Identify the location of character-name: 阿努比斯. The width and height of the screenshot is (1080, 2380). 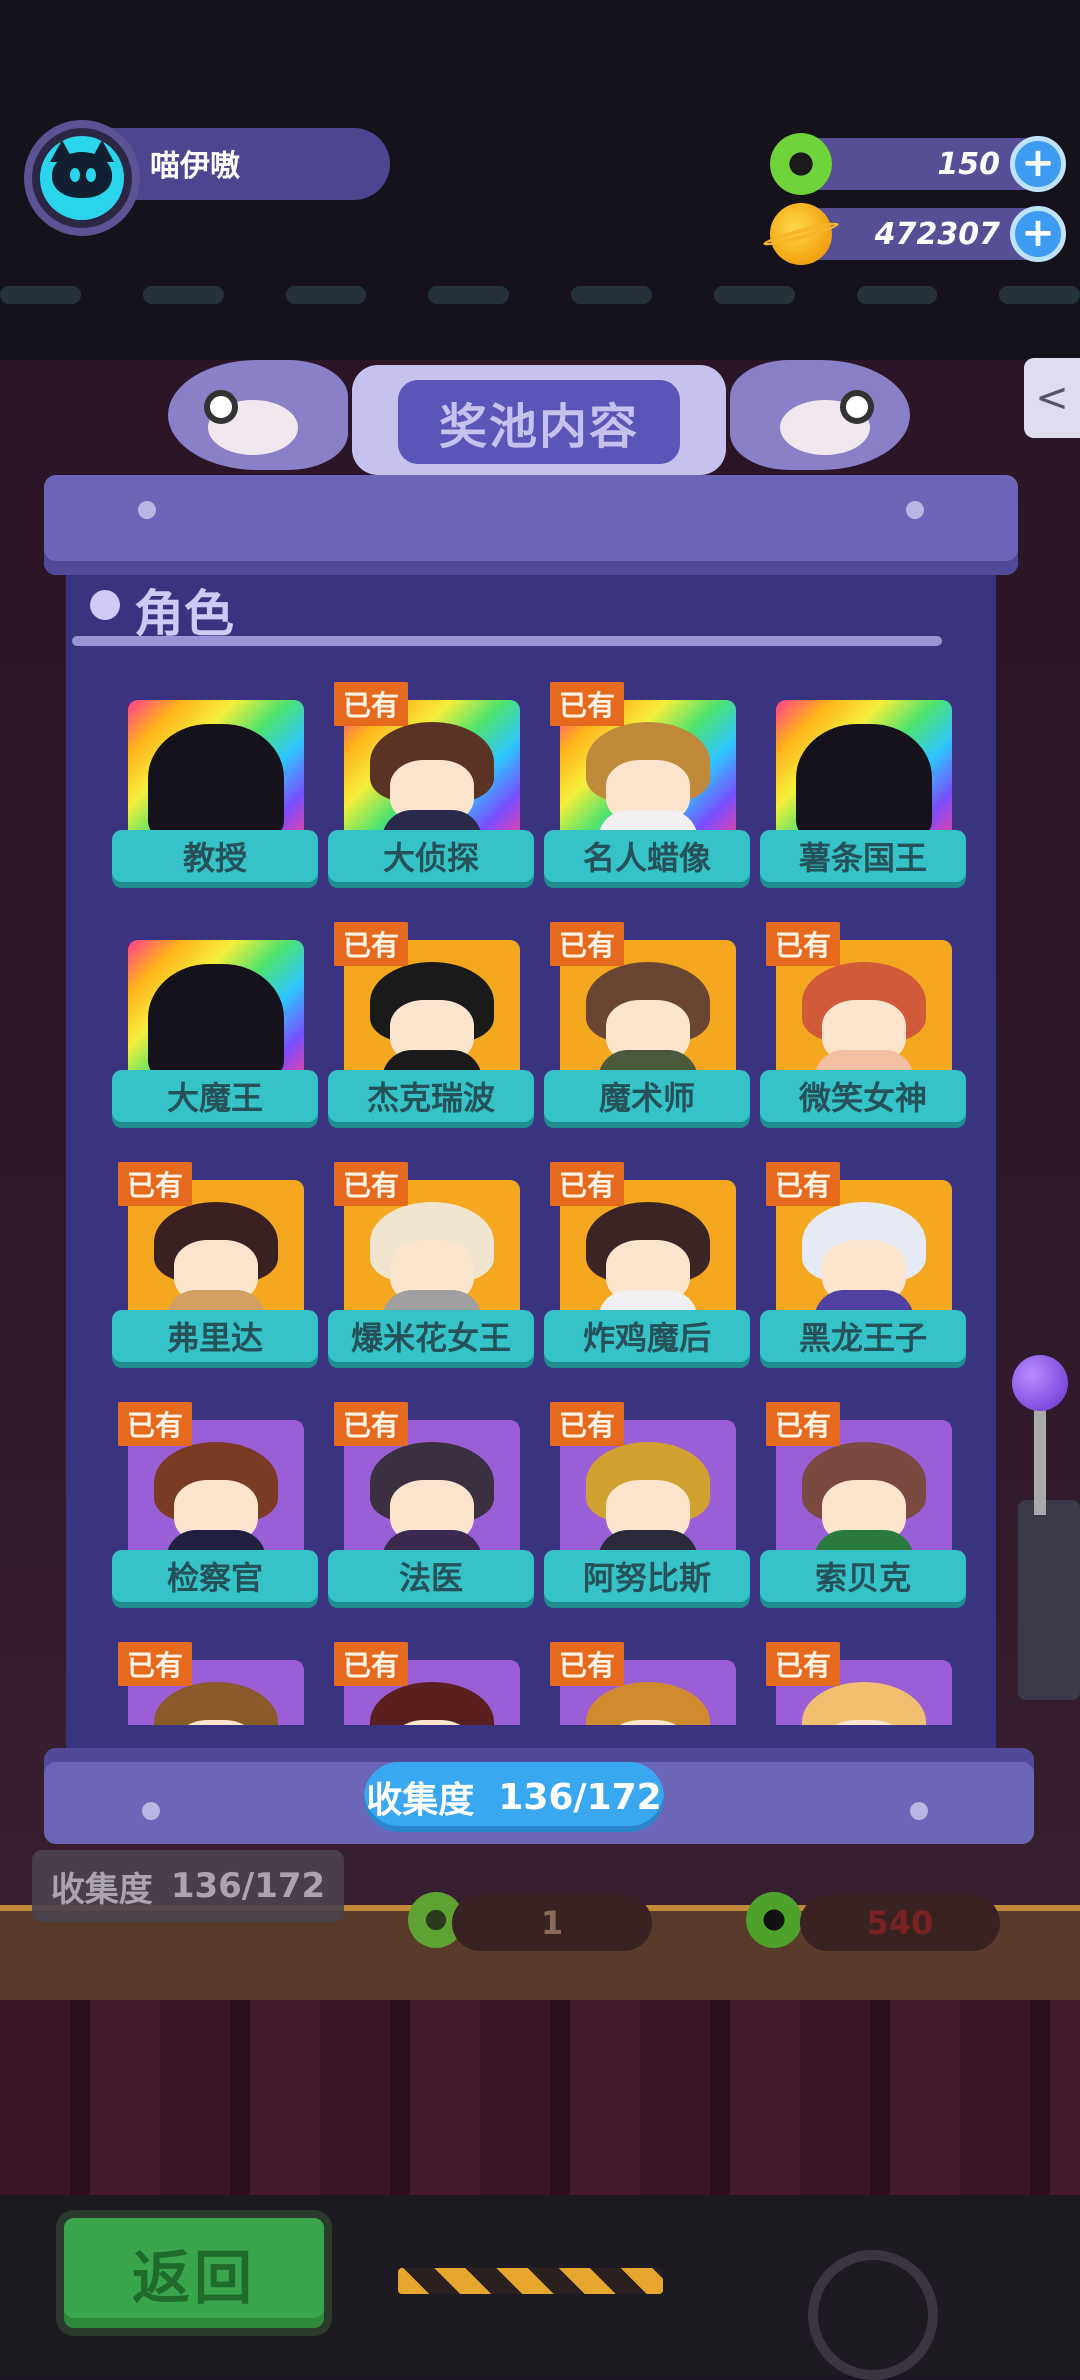
(647, 1576).